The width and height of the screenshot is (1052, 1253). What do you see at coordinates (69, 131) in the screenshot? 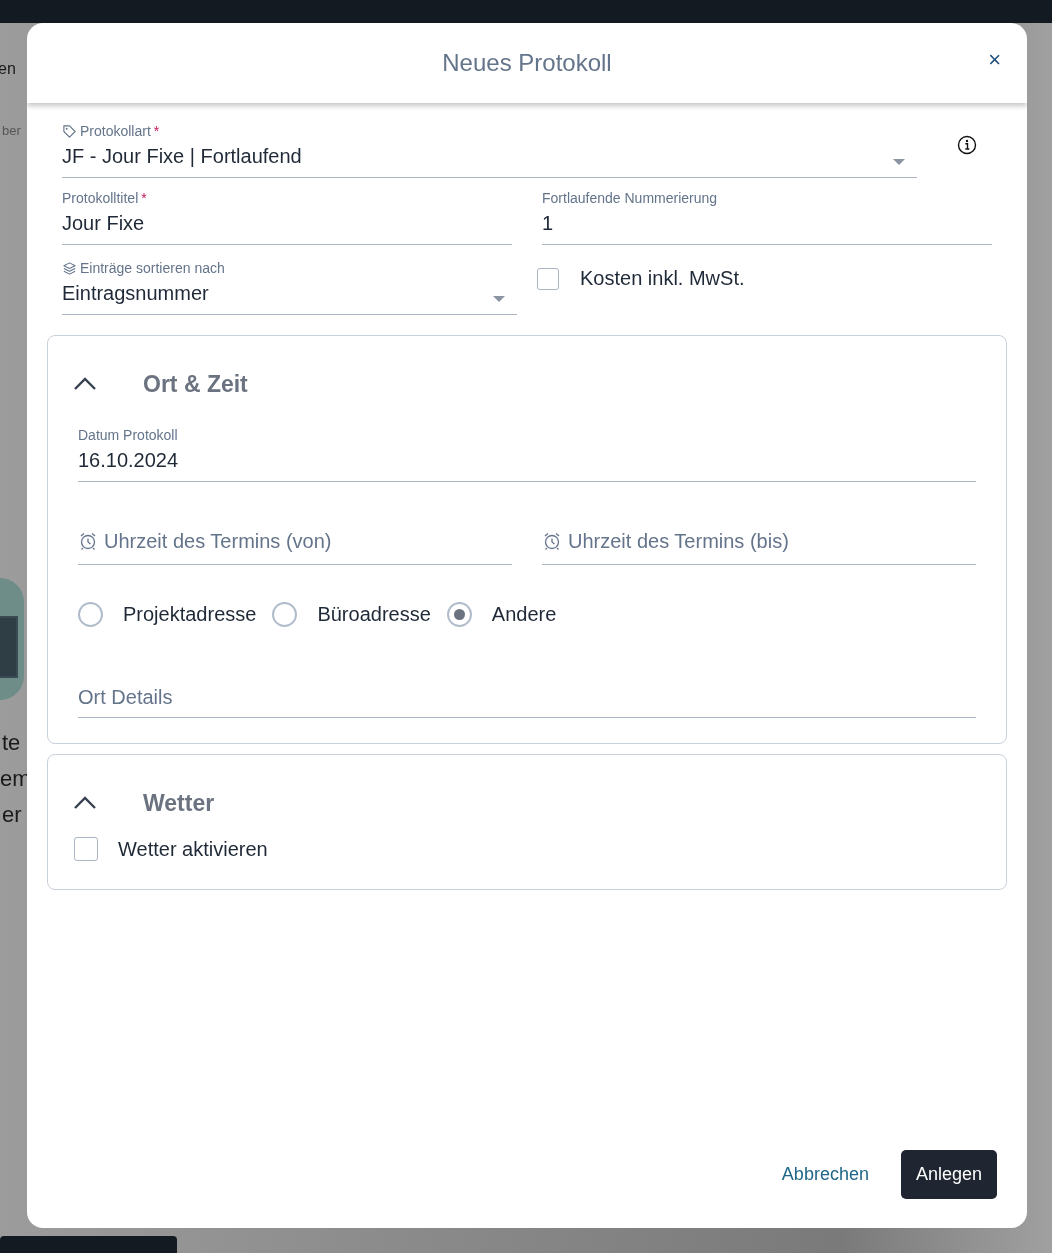
I see `tag-icon` at bounding box center [69, 131].